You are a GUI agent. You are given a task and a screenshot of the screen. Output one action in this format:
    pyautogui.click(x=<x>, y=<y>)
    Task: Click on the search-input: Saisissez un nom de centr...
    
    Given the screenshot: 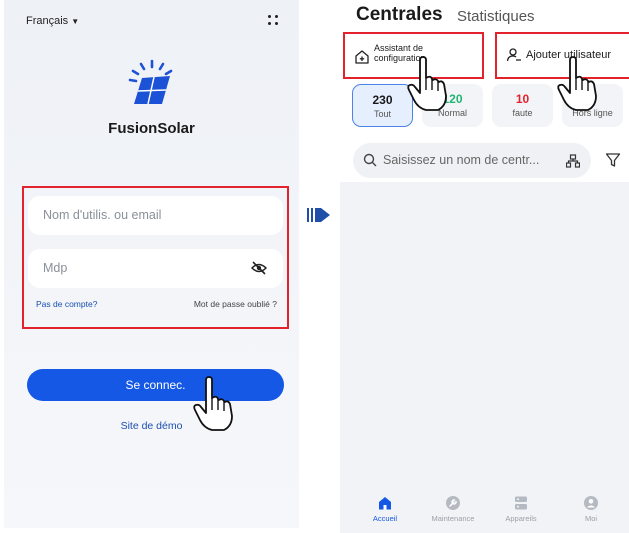 What is the action you would take?
    pyautogui.click(x=472, y=160)
    